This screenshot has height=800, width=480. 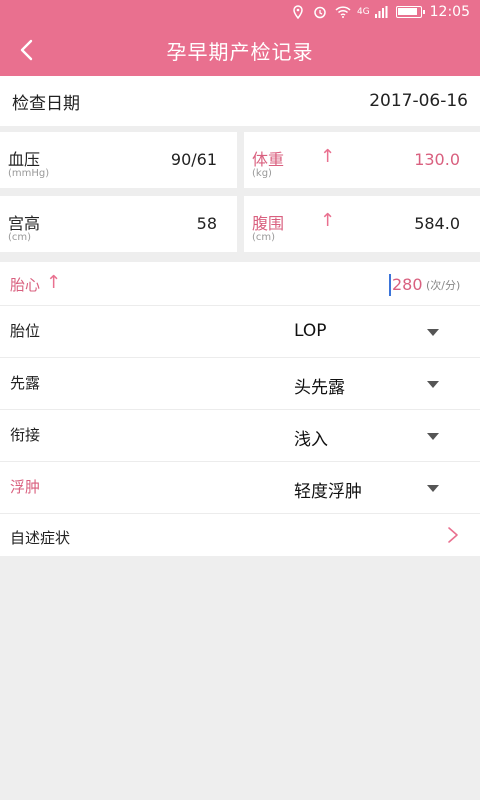 What do you see at coordinates (264, 237) in the screenshot?
I see `abdominal-circumference-unit: (cm)` at bounding box center [264, 237].